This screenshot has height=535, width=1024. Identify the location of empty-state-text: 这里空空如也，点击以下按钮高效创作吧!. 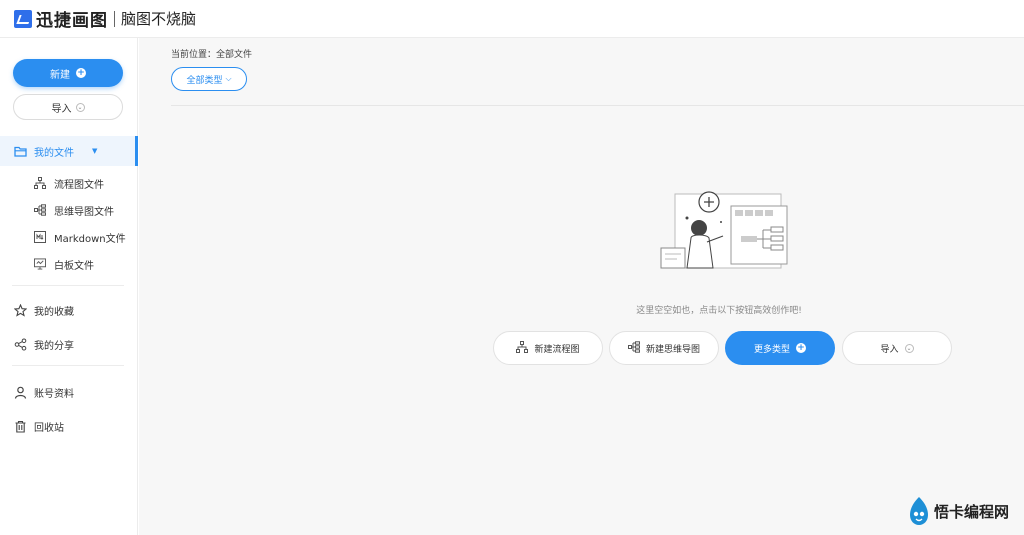
(719, 311).